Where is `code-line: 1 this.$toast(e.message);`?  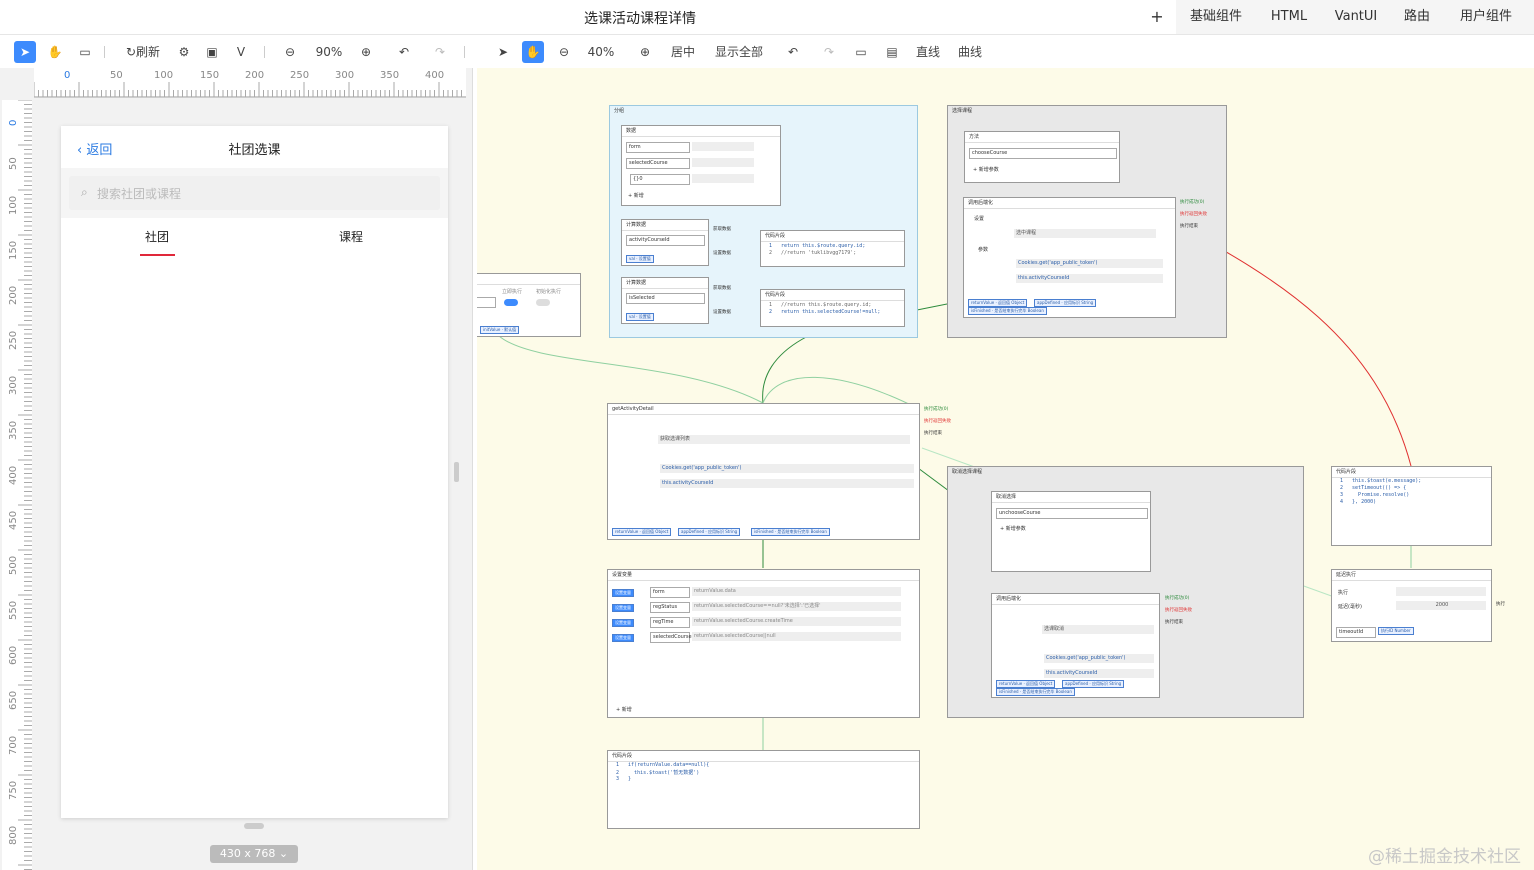 code-line: 1 this.$toast(e.message); is located at coordinates (1381, 481).